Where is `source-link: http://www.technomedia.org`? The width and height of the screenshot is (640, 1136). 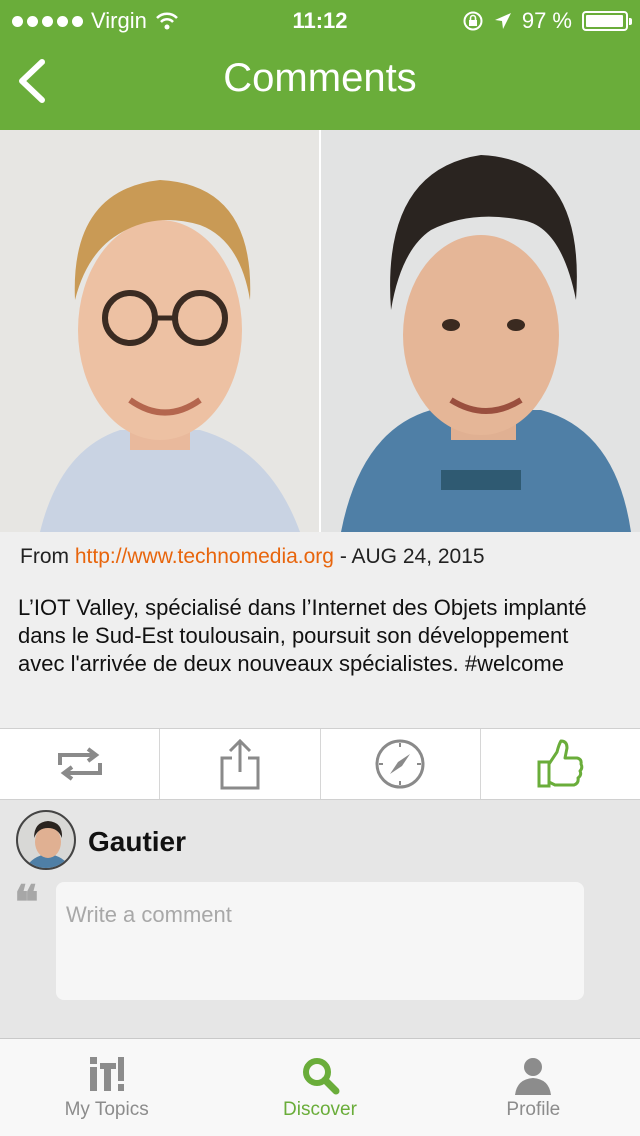
source-link: http://www.technomedia.org is located at coordinates (204, 556).